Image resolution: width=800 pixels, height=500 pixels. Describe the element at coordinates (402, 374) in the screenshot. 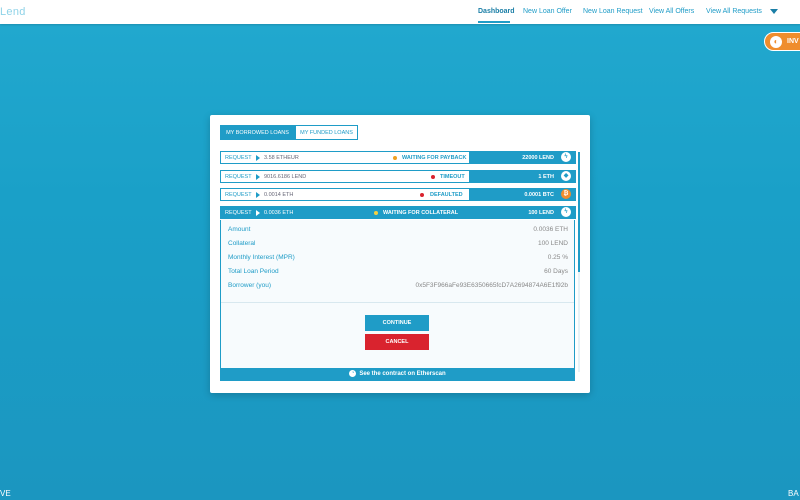

I see `etherscan-label: See the contract on Etherscan` at that location.